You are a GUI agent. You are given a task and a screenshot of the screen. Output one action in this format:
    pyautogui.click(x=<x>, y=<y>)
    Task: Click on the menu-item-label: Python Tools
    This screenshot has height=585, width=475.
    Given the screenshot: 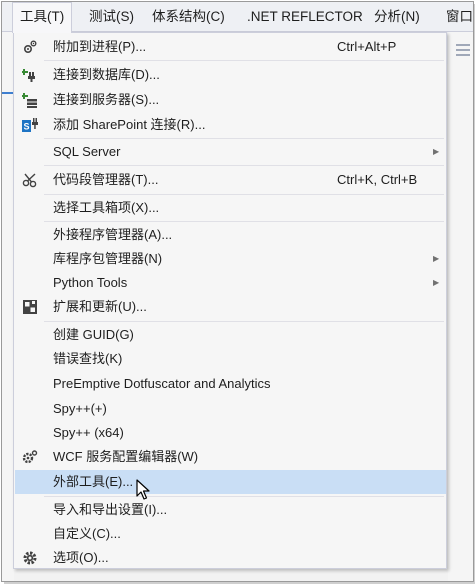 What is the action you would take?
    pyautogui.click(x=90, y=282)
    